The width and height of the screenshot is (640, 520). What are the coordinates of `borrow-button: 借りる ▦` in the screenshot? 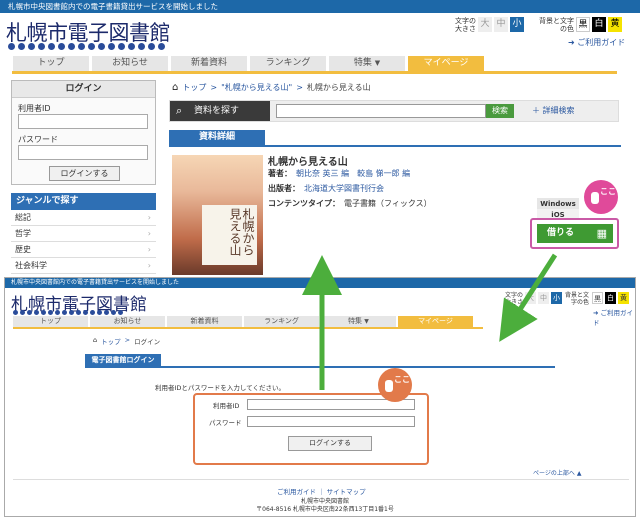 It's located at (575, 233).